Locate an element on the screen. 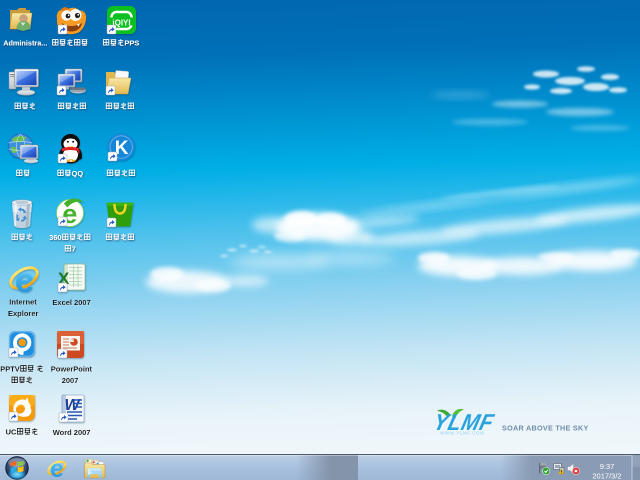  svg-text: 7 is located at coordinates (74, 249).